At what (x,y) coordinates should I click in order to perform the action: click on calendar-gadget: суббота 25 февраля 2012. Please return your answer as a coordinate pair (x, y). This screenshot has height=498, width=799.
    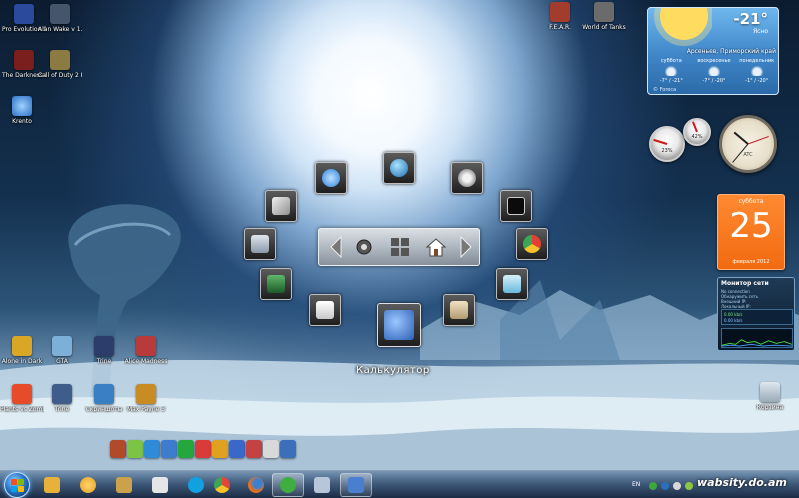
    Looking at the image, I should click on (751, 232).